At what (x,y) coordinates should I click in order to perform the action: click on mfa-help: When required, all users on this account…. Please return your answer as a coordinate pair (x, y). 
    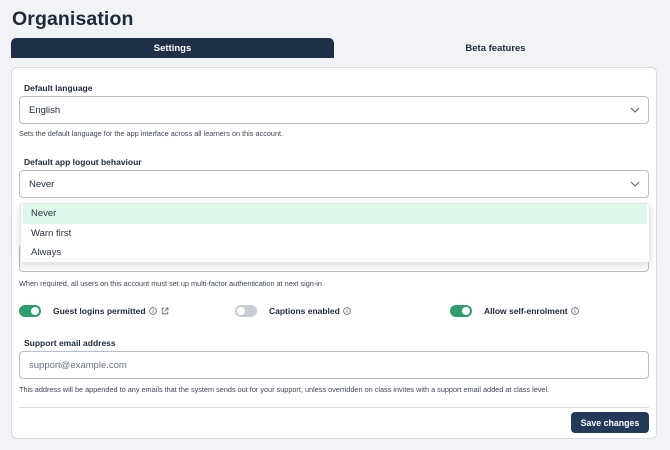
    Looking at the image, I should click on (170, 283).